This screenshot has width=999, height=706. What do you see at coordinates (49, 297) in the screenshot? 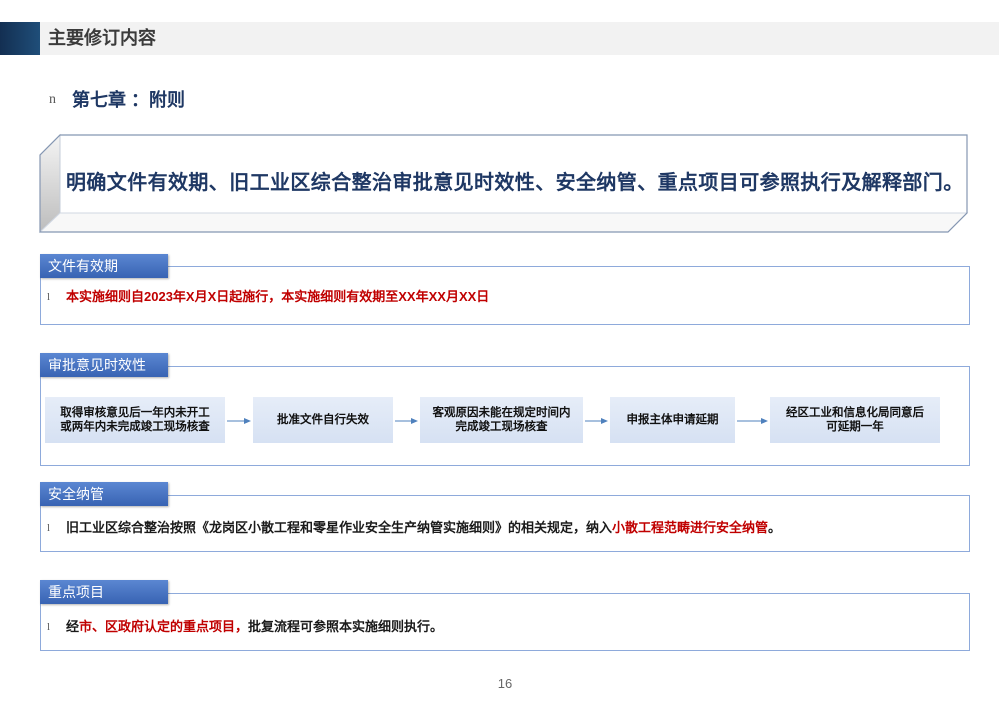
I see `validity-bullet: l` at bounding box center [49, 297].